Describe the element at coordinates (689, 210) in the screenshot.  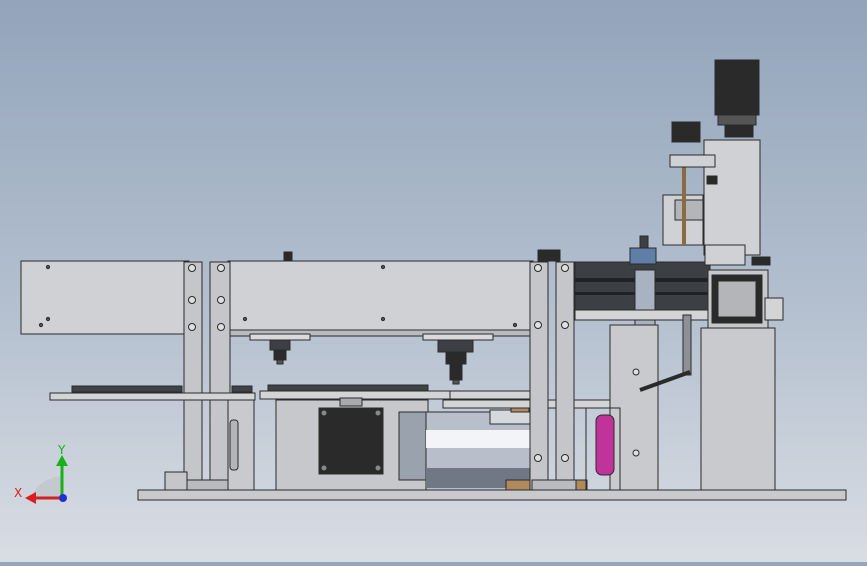
I see `z-axis-slider` at that location.